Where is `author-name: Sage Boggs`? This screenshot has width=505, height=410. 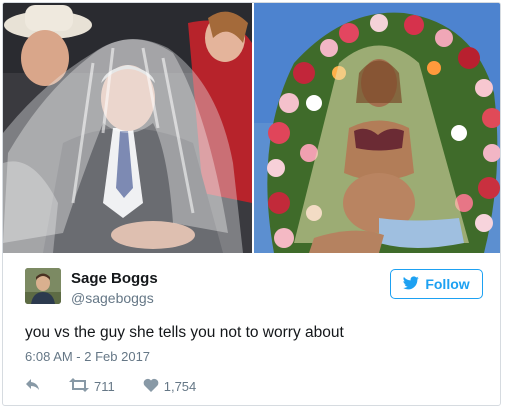
author-name: Sage Boggs is located at coordinates (114, 278).